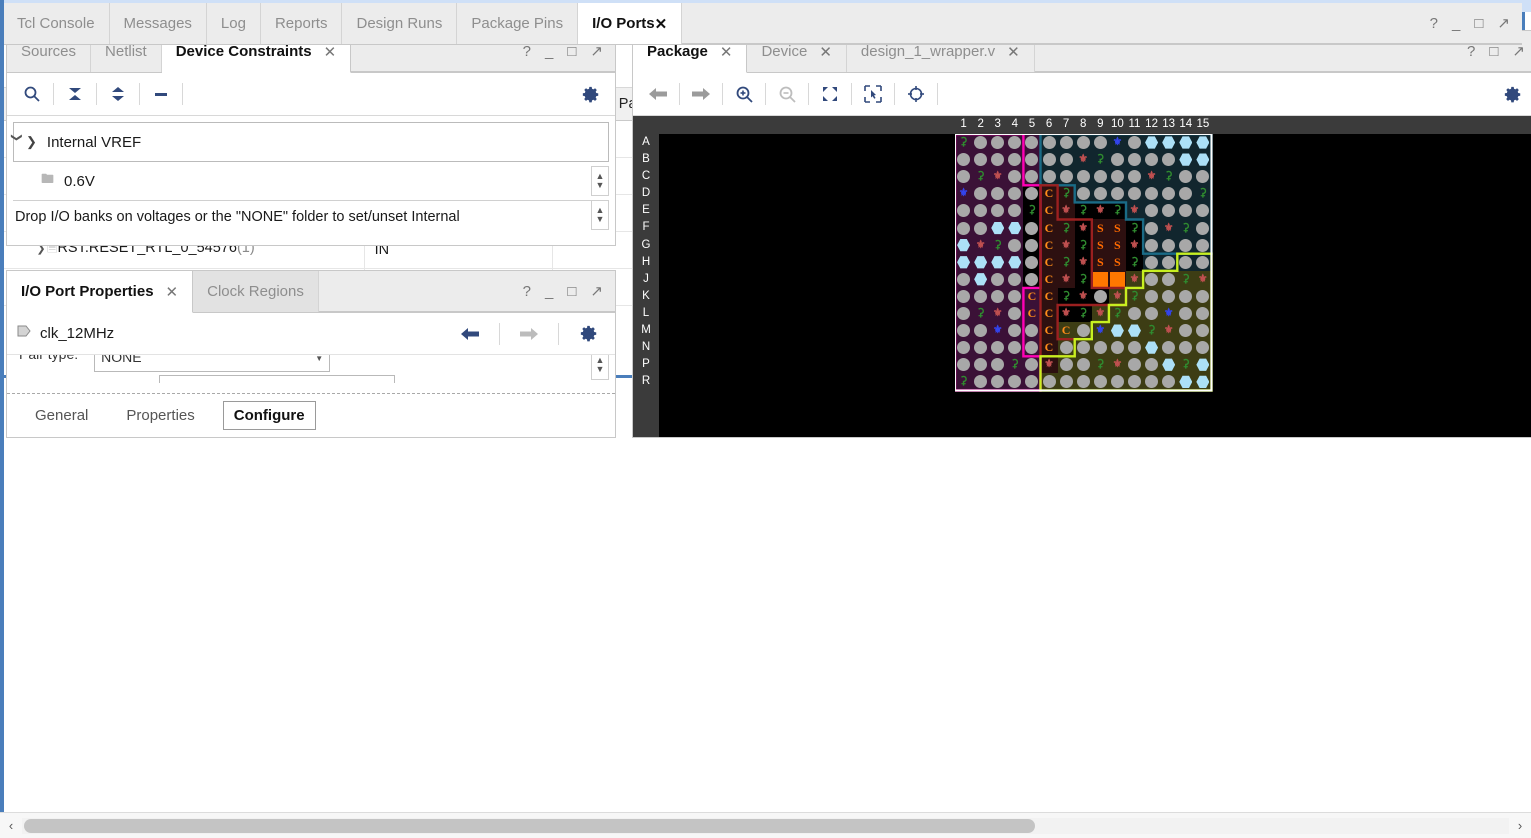 This screenshot has height=838, width=1531. I want to click on crosshair-icon, so click(916, 94).